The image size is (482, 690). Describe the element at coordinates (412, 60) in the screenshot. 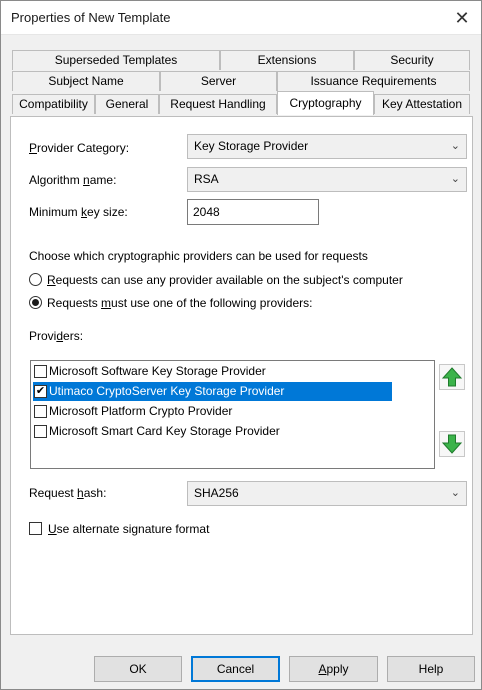

I see `tab-security: Security` at that location.